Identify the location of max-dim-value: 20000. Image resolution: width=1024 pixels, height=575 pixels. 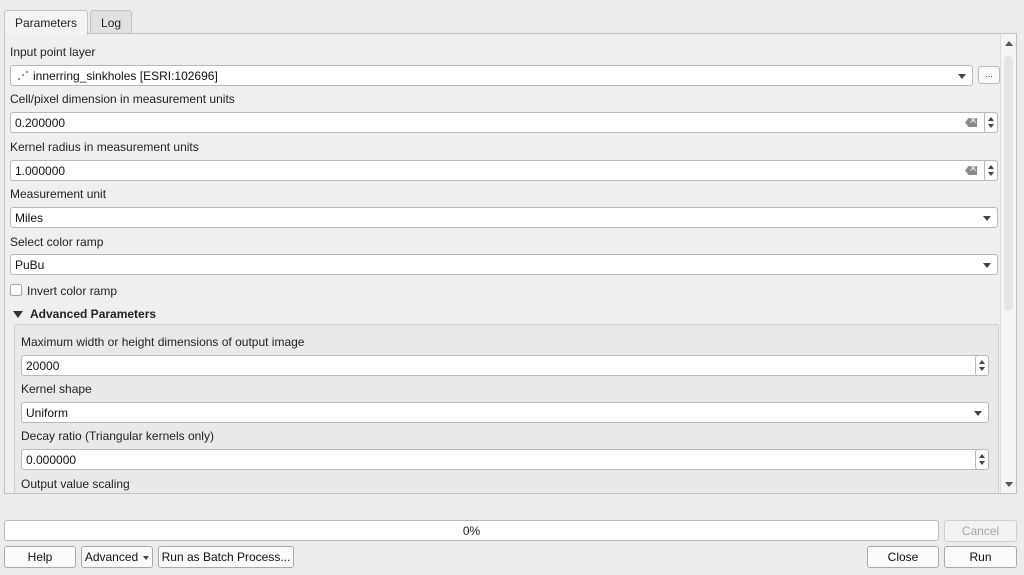
(43, 366).